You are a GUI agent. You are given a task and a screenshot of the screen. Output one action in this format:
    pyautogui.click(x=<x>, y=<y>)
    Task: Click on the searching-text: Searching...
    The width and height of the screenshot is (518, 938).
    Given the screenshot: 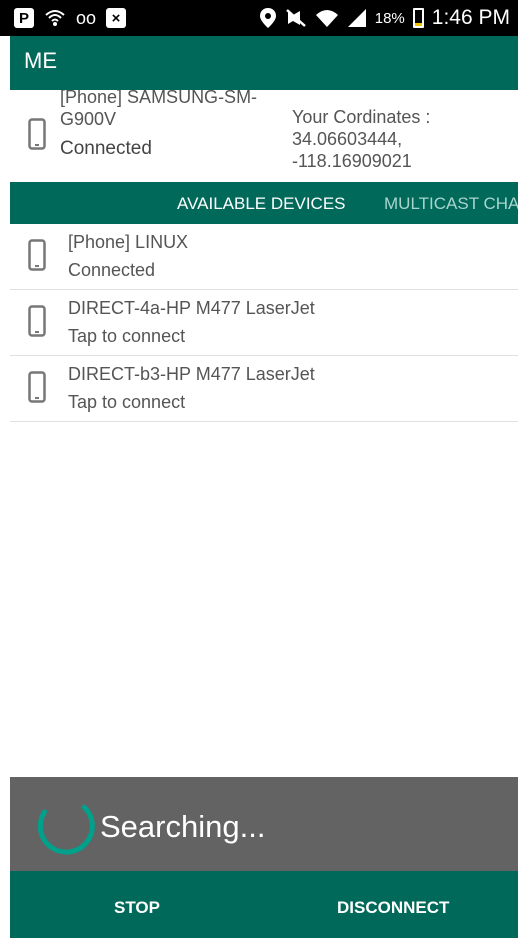 What is the action you would take?
    pyautogui.click(x=183, y=826)
    